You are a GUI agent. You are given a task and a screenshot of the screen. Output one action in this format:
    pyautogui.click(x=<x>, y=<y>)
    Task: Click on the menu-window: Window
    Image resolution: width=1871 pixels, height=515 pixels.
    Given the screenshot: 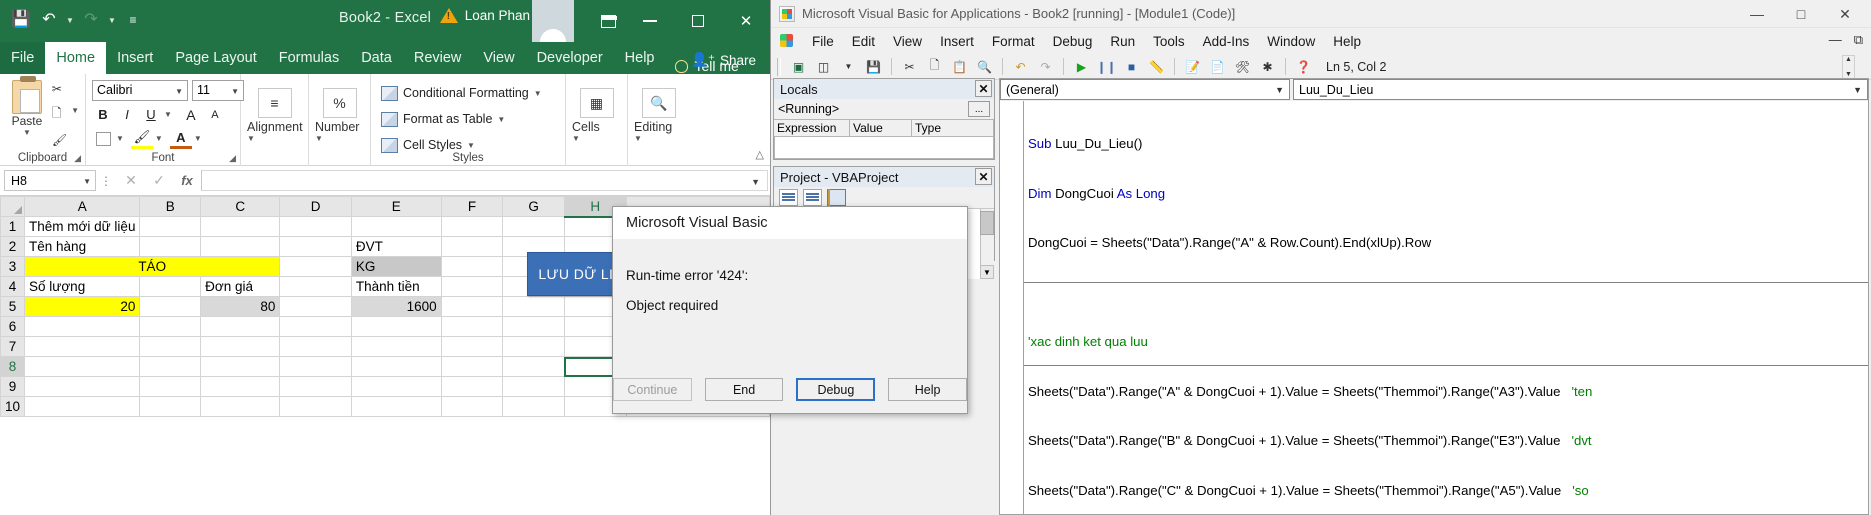 What is the action you would take?
    pyautogui.click(x=1291, y=41)
    